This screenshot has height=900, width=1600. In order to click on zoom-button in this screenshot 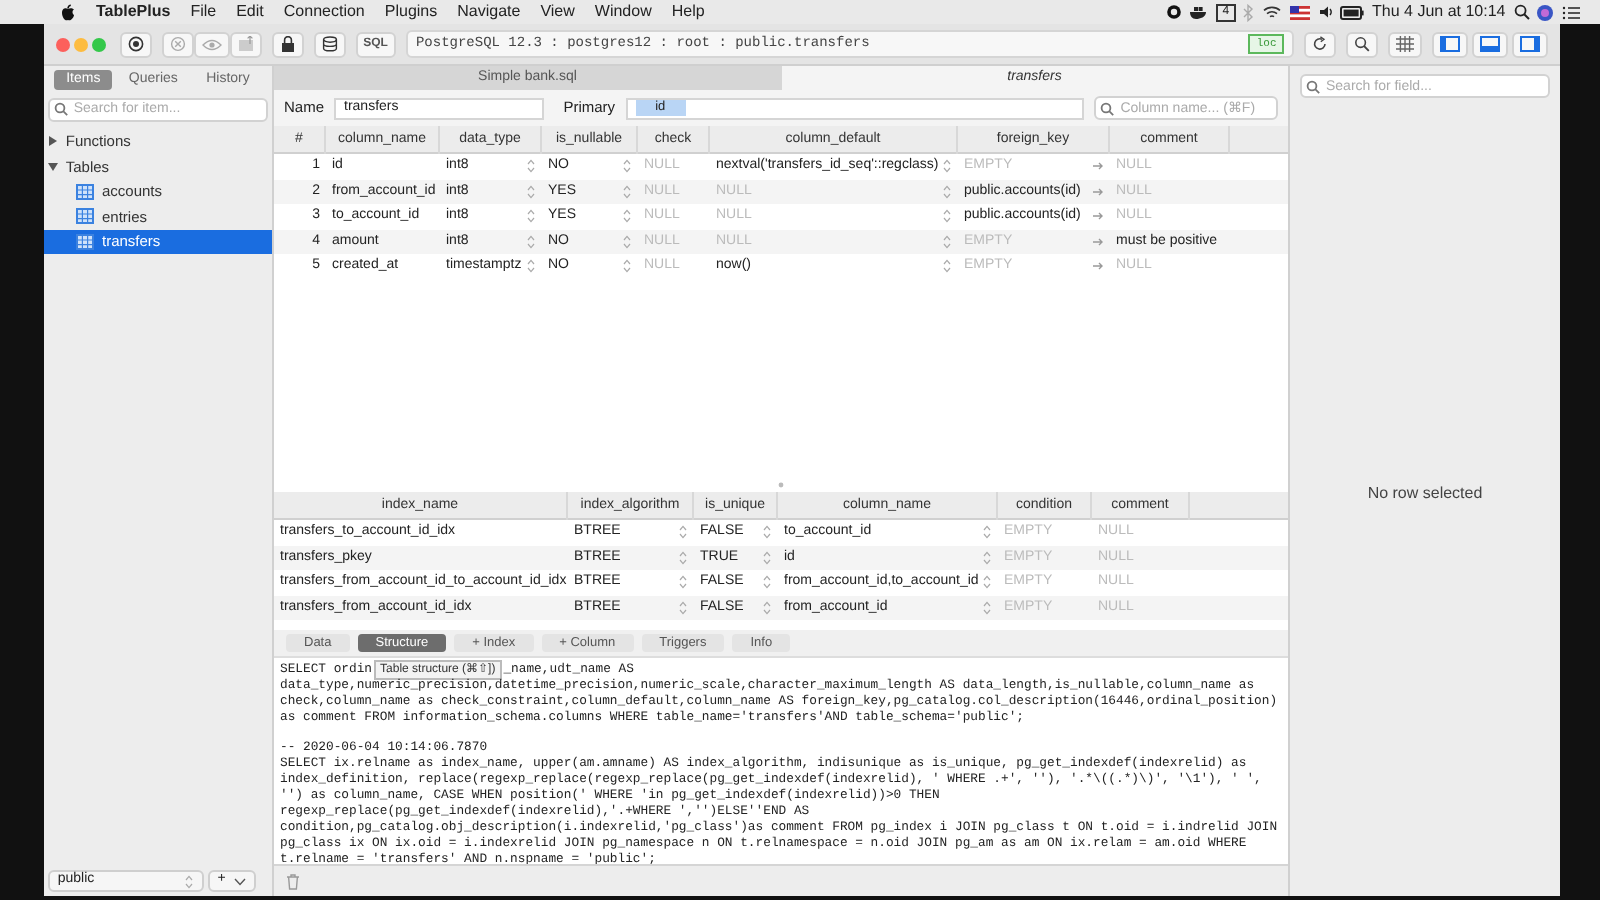, I will do `click(98, 44)`.